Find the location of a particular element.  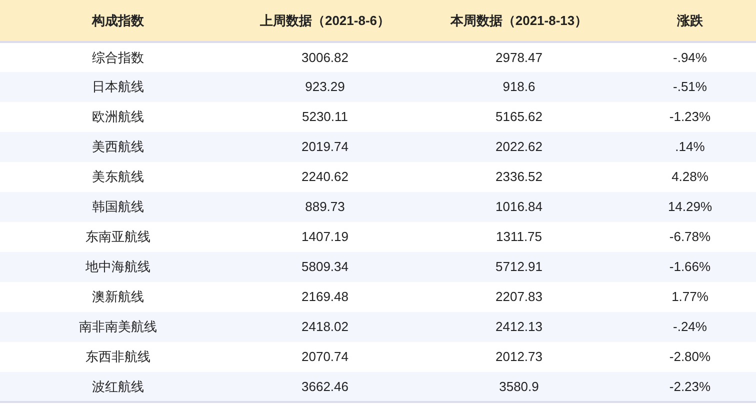

table-cell: 综合指数 is located at coordinates (118, 57).